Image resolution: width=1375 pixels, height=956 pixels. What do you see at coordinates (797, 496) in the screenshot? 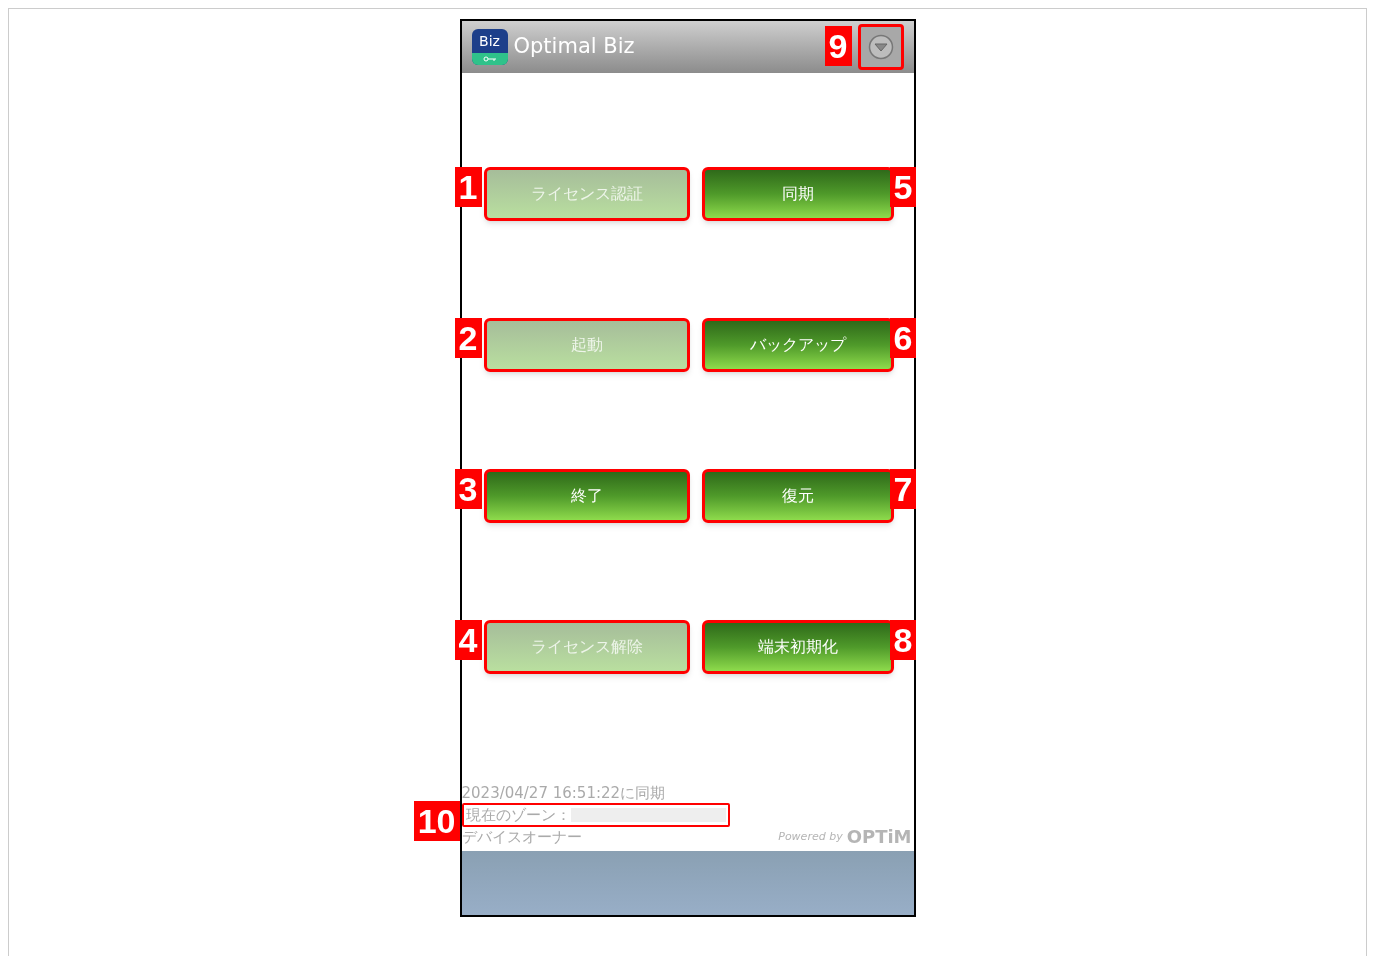
I see `action-button: 復元` at bounding box center [797, 496].